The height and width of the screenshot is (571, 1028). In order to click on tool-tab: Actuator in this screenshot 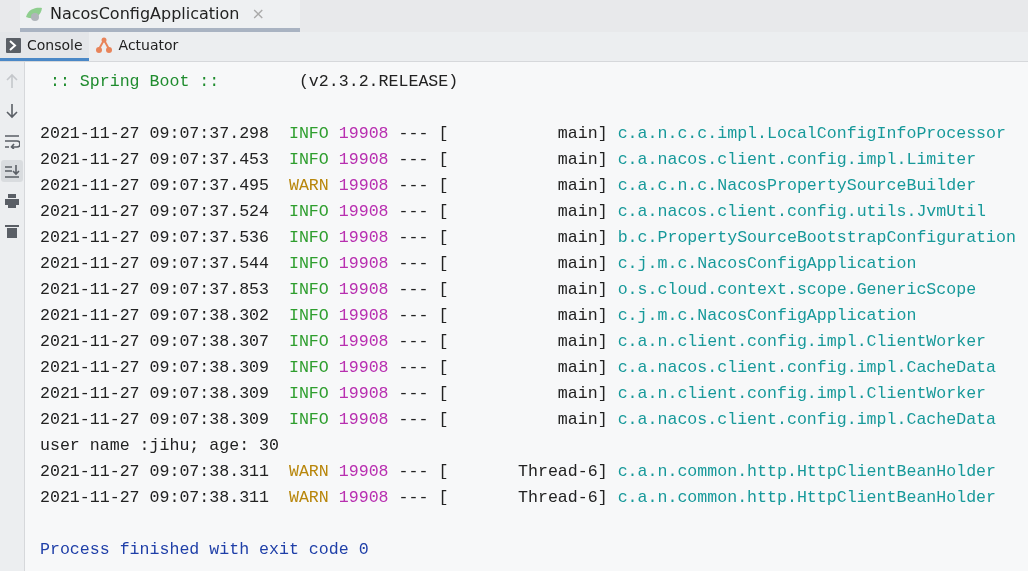, I will do `click(136, 46)`.